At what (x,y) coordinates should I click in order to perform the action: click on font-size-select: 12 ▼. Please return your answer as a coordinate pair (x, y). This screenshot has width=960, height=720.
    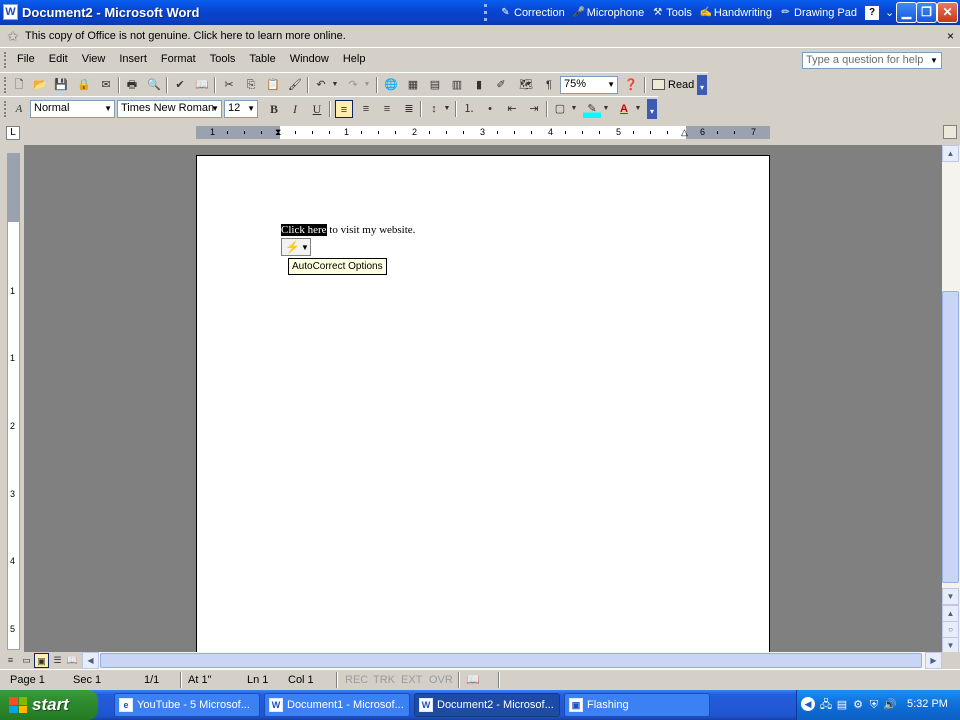
    Looking at the image, I should click on (241, 109).